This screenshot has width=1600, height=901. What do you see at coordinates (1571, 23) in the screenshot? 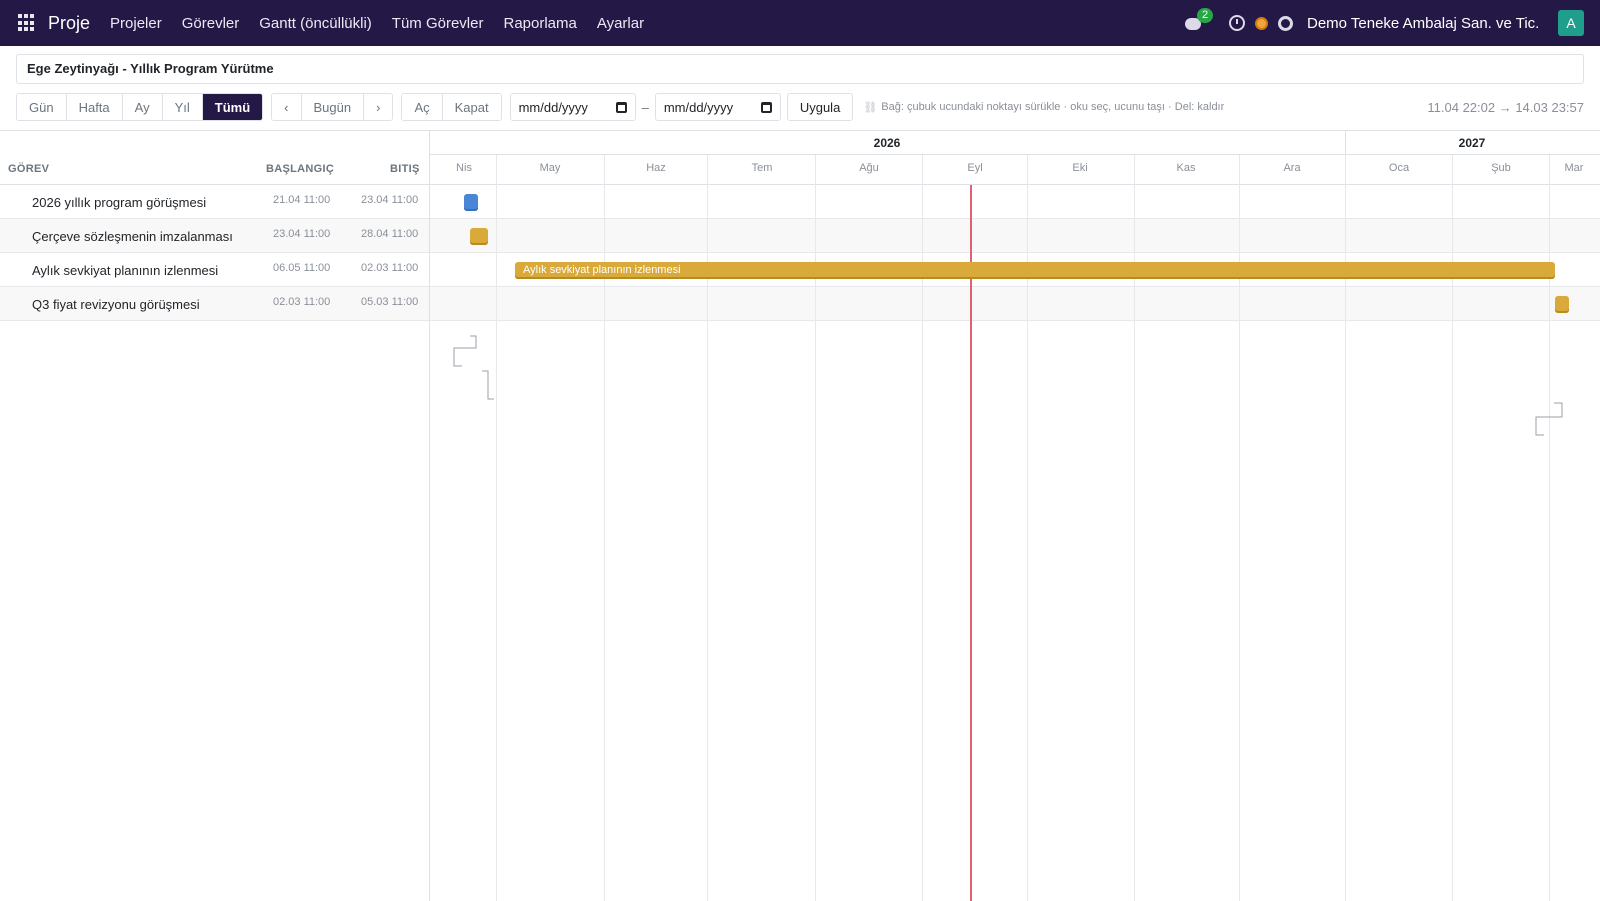
I see `user-avatar: A` at bounding box center [1571, 23].